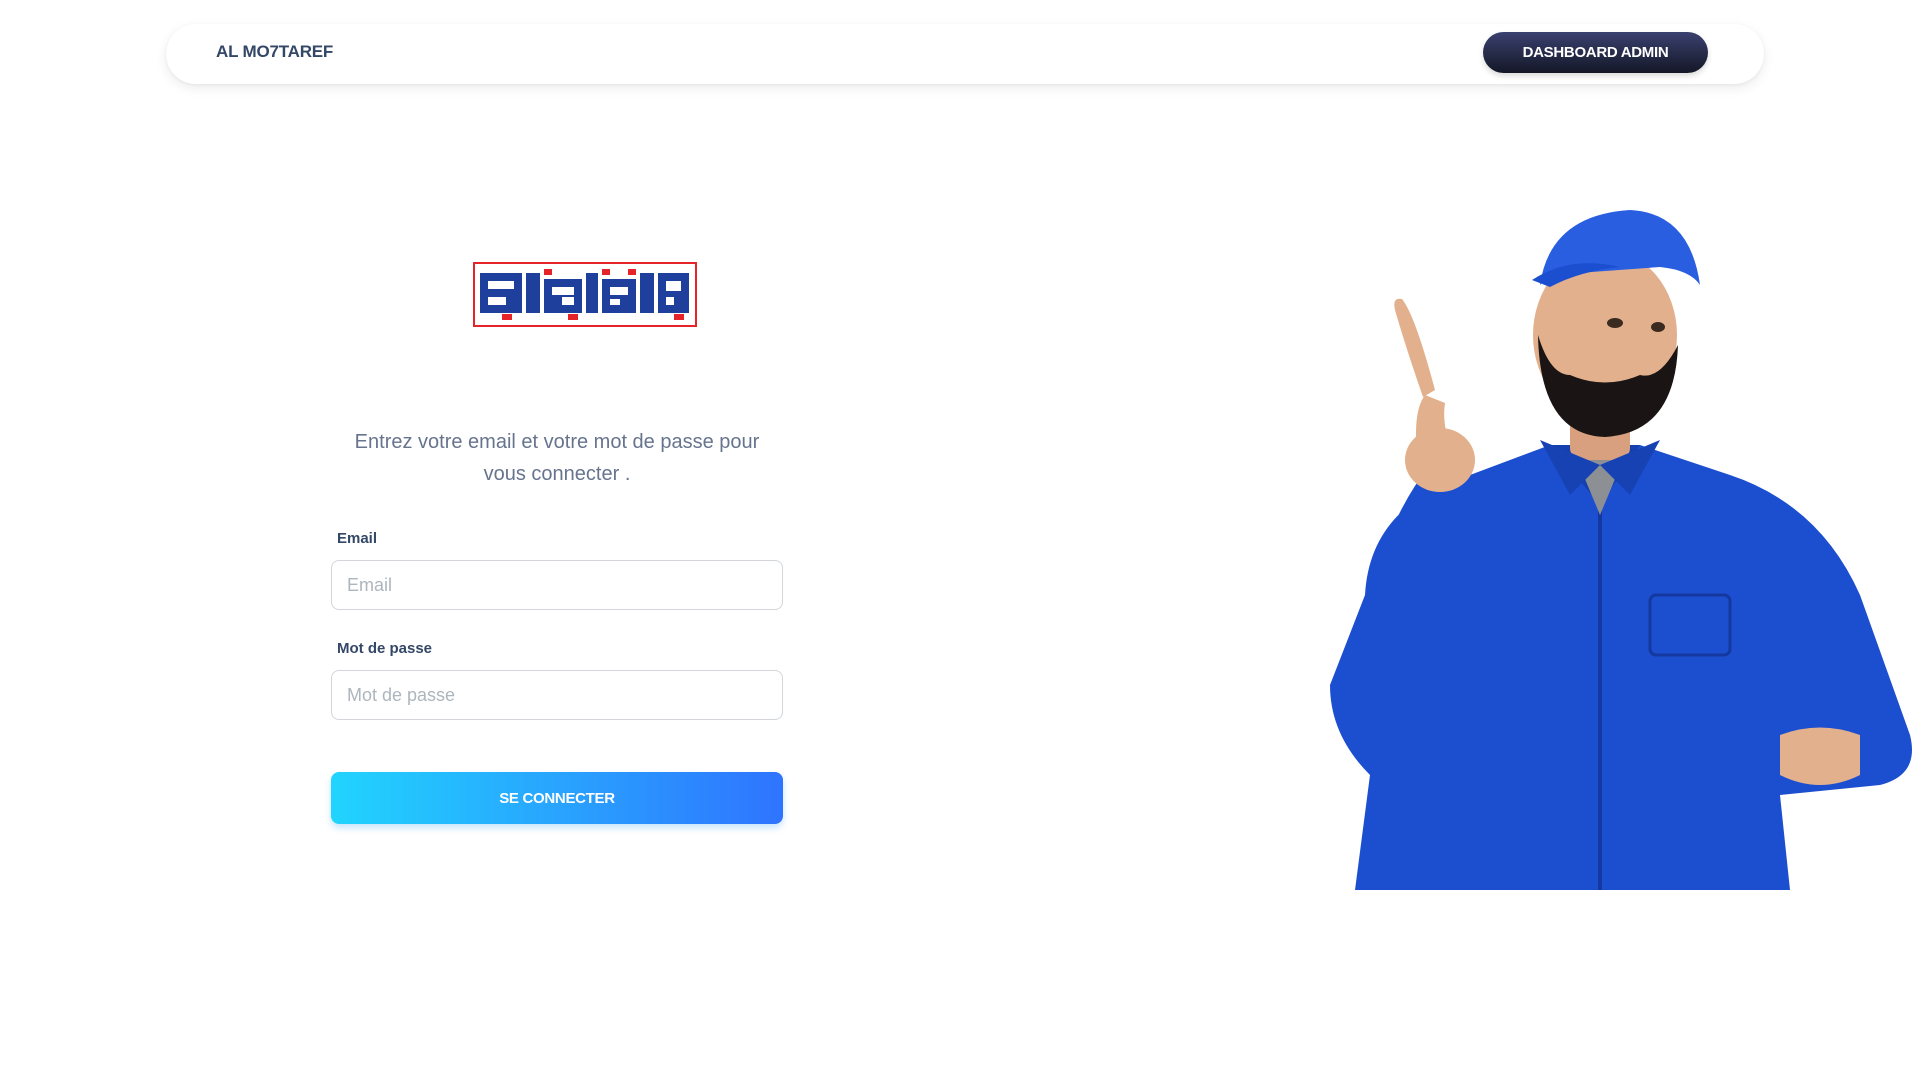  What do you see at coordinates (385, 648) in the screenshot?
I see `password-label: Mot de passe` at bounding box center [385, 648].